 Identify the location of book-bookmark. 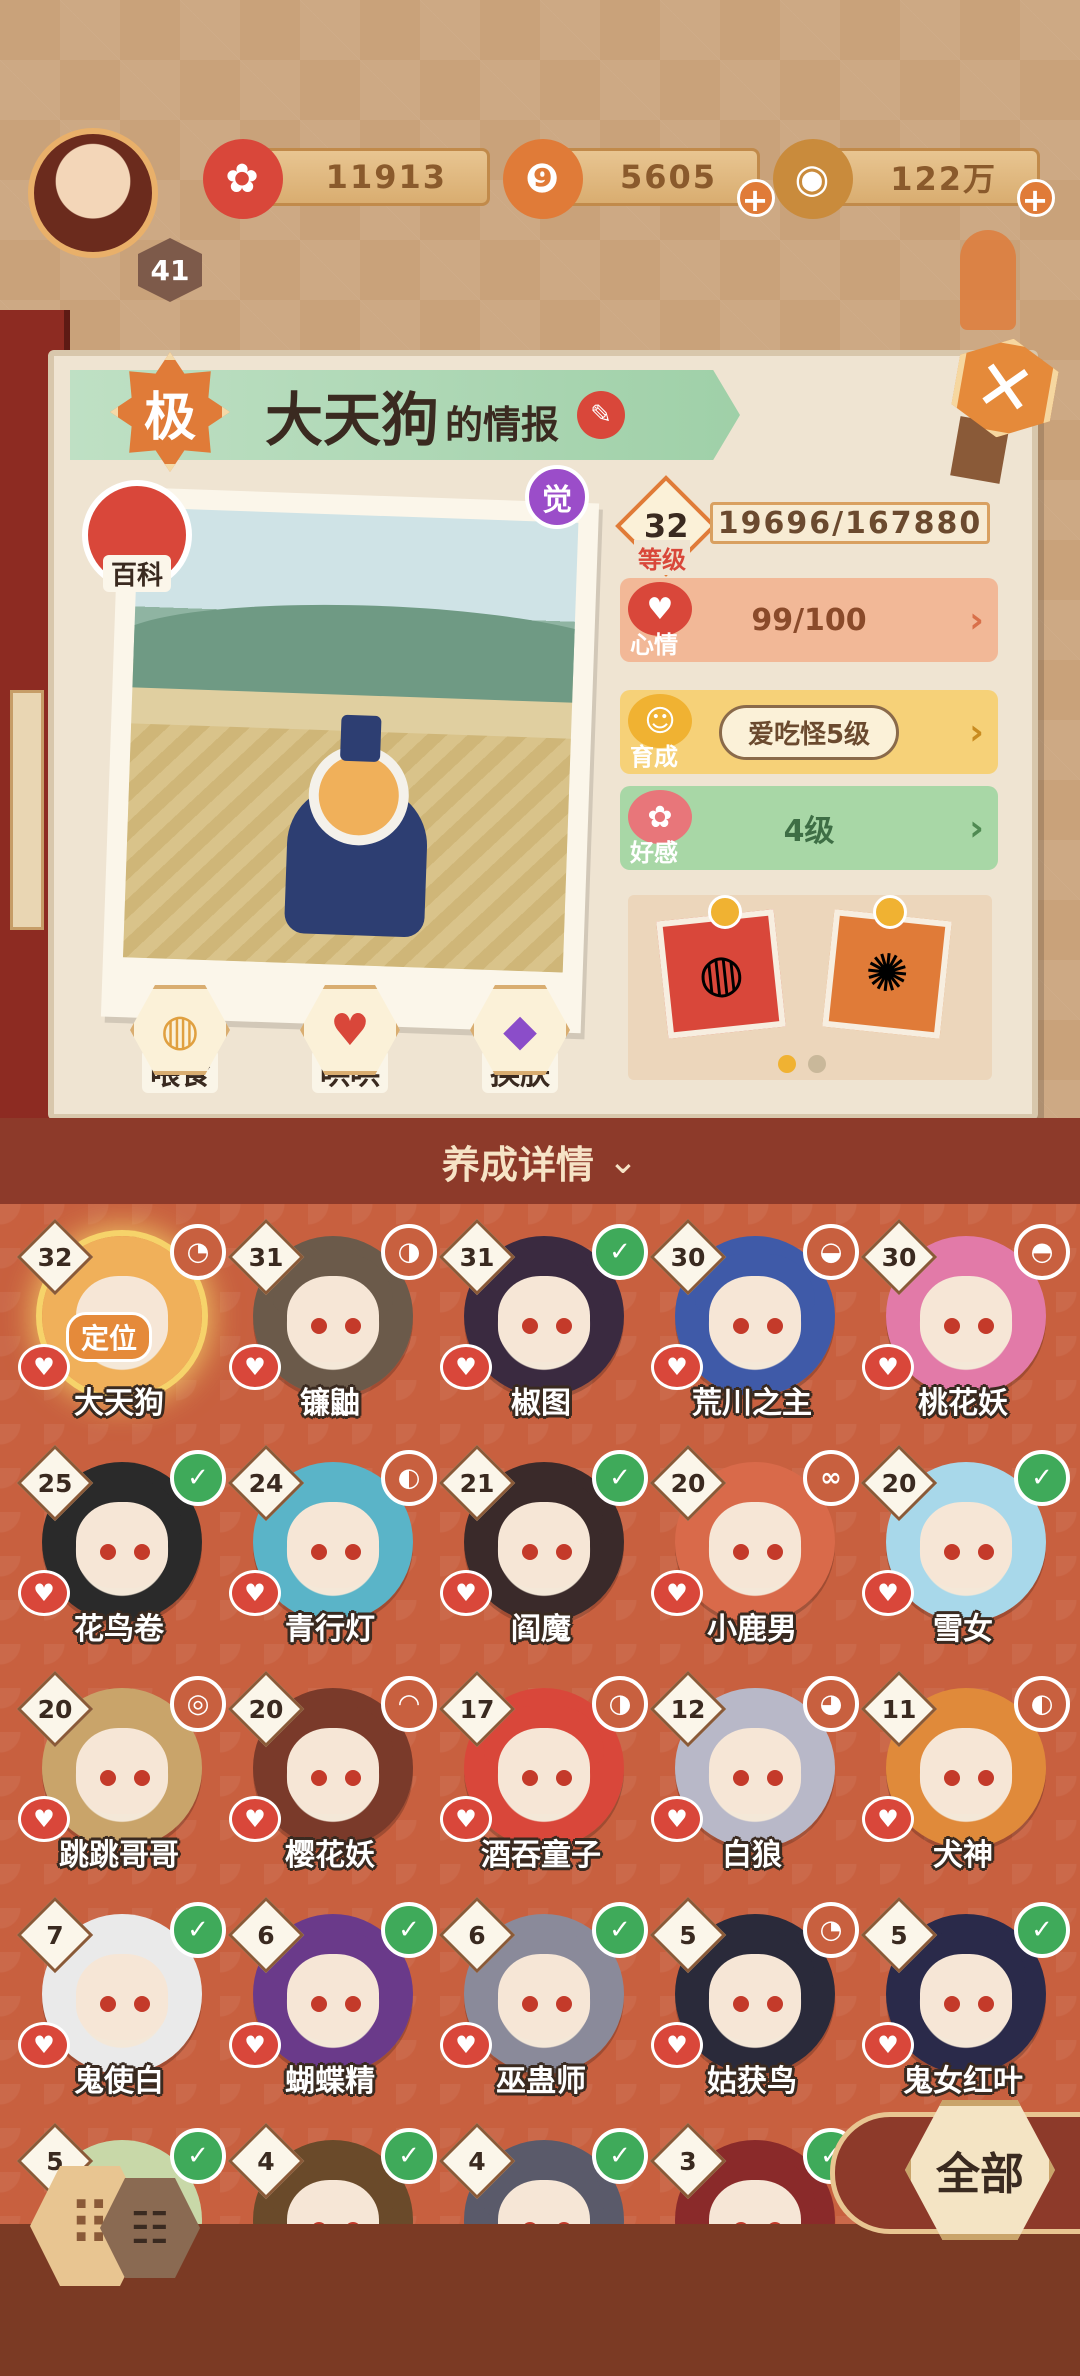
(27, 810).